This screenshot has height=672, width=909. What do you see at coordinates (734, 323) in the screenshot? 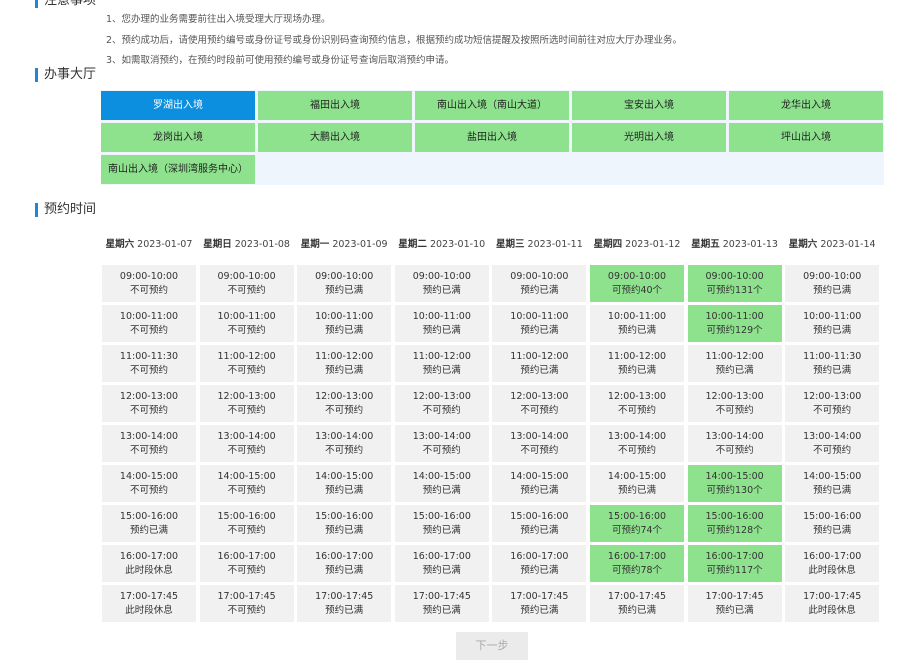
I see `time-slot: 10:00-11:00 可预约129个` at bounding box center [734, 323].